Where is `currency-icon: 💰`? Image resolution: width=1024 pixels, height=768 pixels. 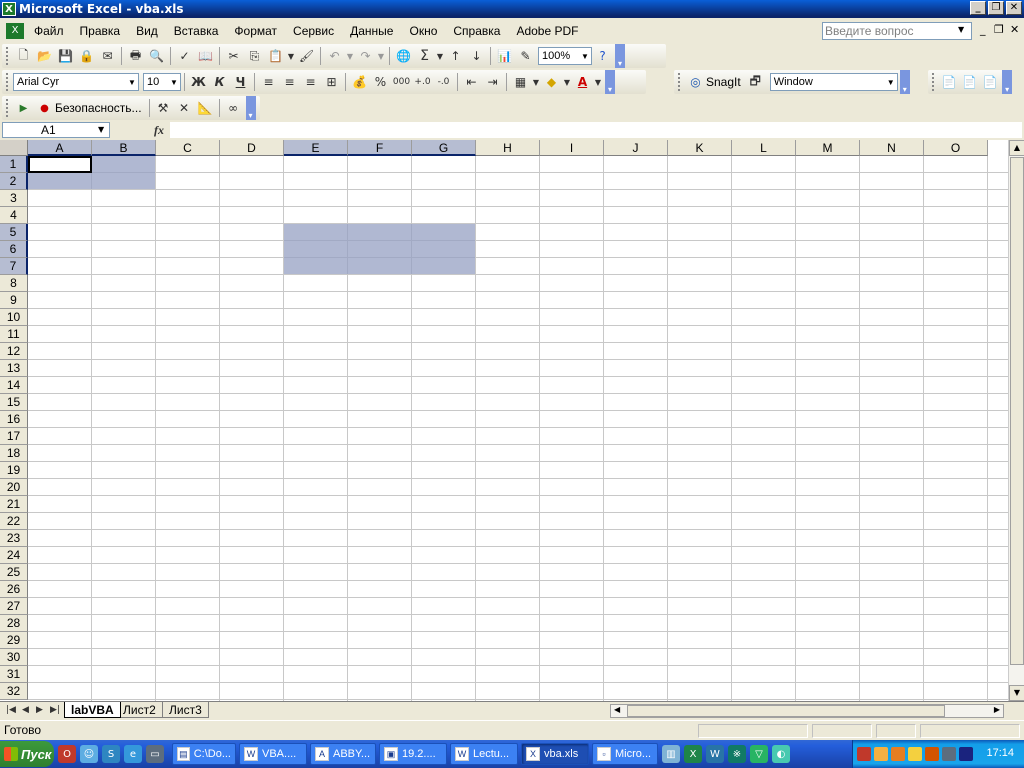
currency-icon: 💰 is located at coordinates (359, 82).